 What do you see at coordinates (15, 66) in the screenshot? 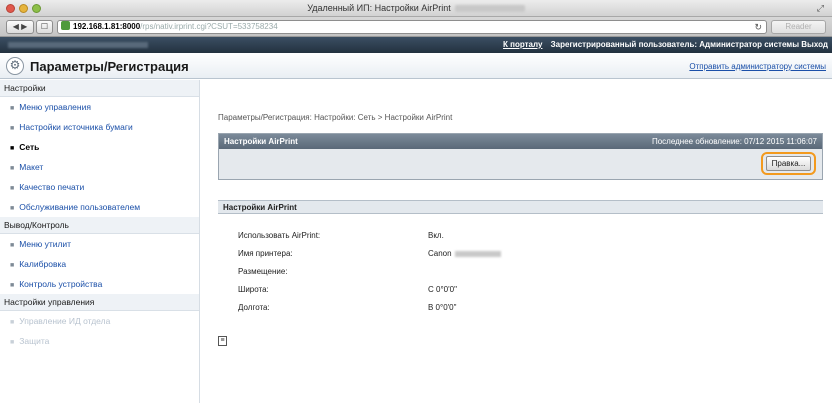
I see `settings-gear-icon: ⚙` at bounding box center [15, 66].